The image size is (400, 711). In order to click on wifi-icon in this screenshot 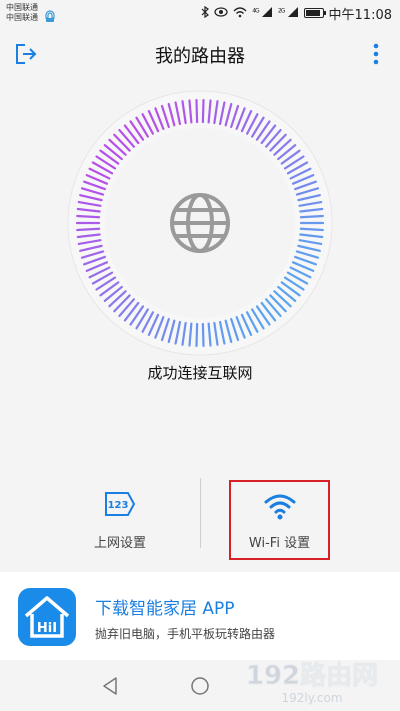, I will do `click(279, 507)`.